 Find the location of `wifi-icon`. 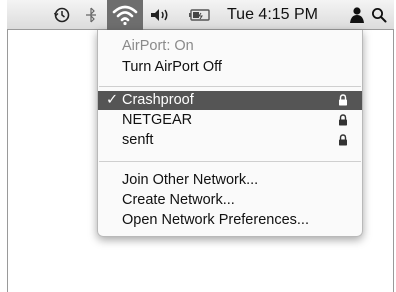

wifi-icon is located at coordinates (125, 15).